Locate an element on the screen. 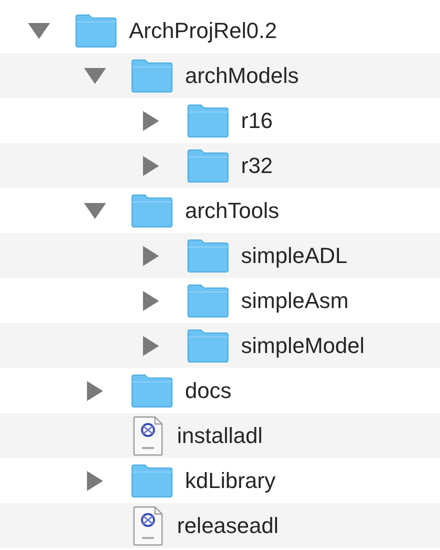  folder-name: r16 is located at coordinates (257, 121).